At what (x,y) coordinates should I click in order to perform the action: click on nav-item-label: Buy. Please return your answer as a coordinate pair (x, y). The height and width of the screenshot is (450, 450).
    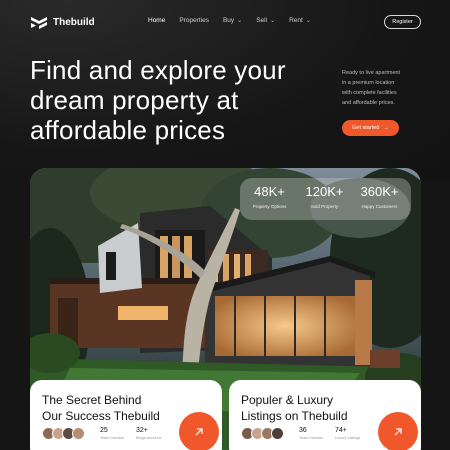
    Looking at the image, I should click on (228, 20).